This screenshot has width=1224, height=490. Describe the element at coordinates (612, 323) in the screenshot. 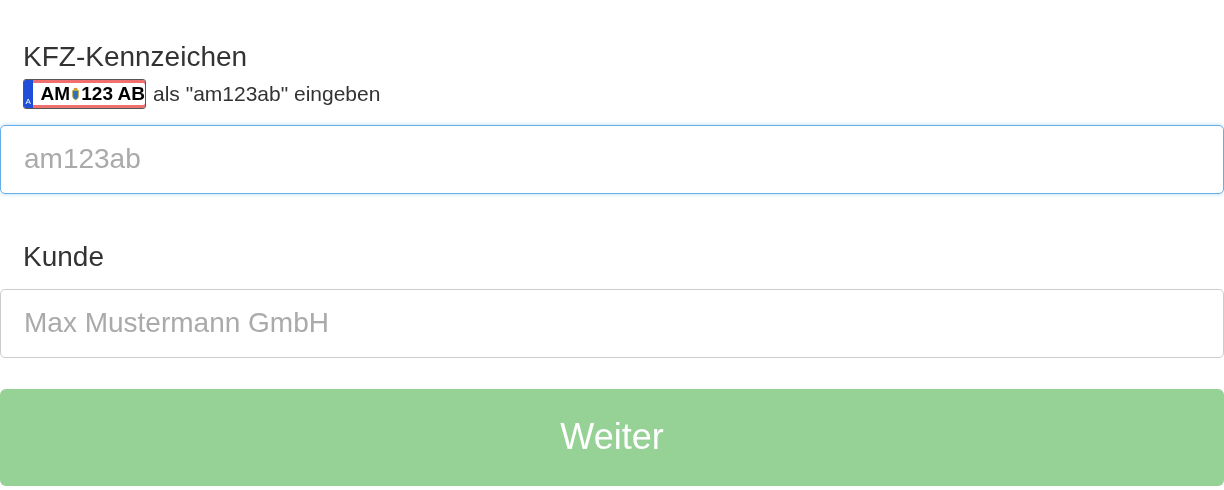

I see `input-field: Max Mustermann GmbH` at that location.